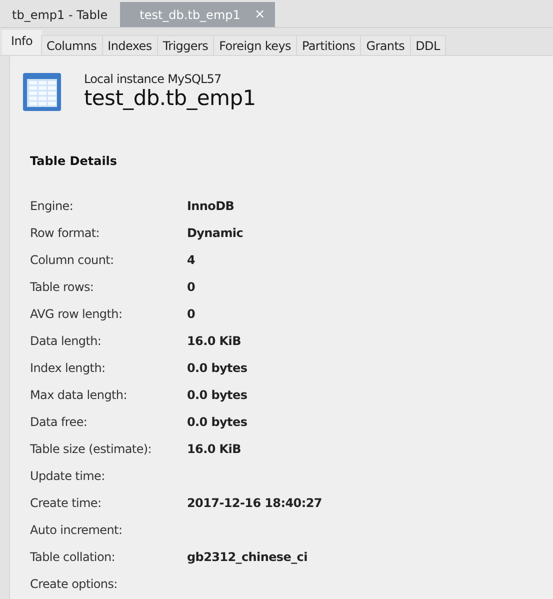 The width and height of the screenshot is (553, 599). Describe the element at coordinates (153, 79) in the screenshot. I see `connection-label: Local instance MySQL57` at that location.